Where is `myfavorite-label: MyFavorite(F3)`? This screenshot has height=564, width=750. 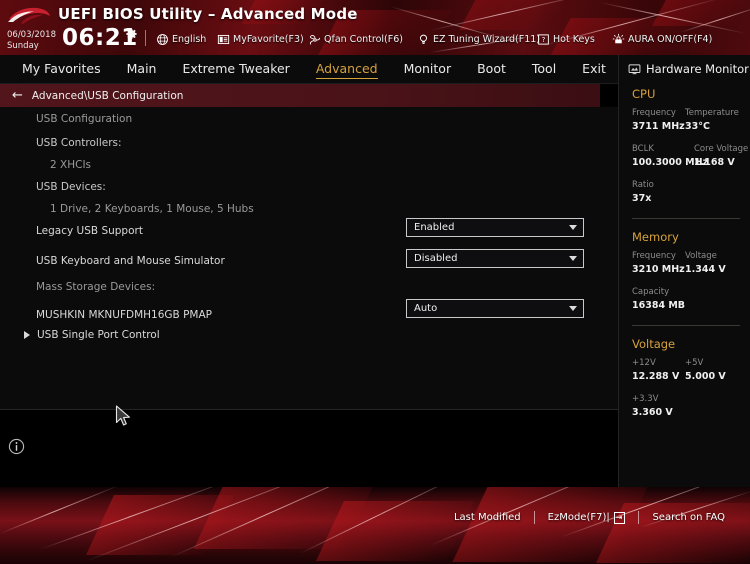 myfavorite-label: MyFavorite(F3) is located at coordinates (268, 39).